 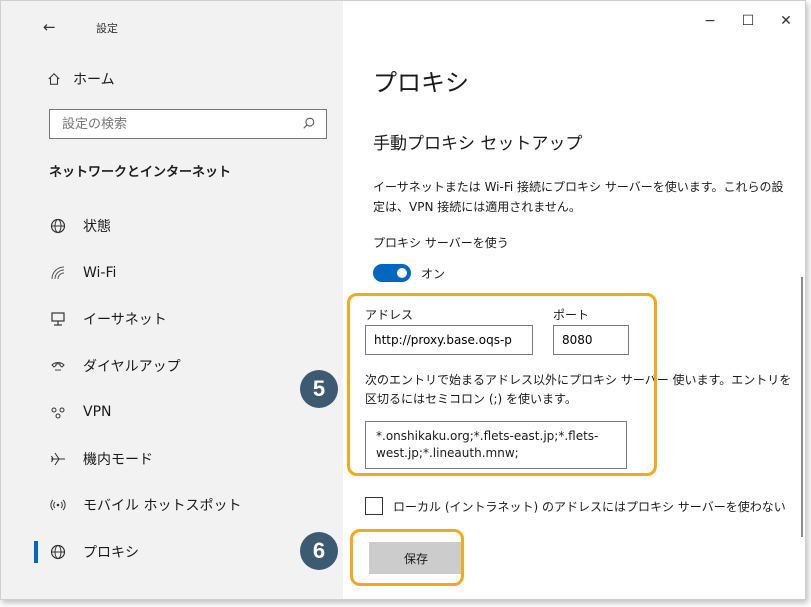 What do you see at coordinates (402, 273) in the screenshot?
I see `toggle-knob` at bounding box center [402, 273].